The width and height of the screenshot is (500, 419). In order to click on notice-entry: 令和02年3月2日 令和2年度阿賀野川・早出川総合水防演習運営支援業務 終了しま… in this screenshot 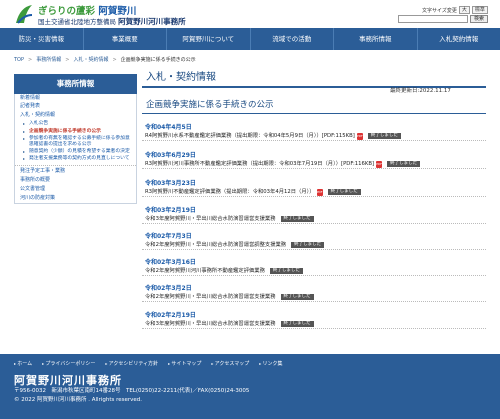, I will do `click(314, 293)`.